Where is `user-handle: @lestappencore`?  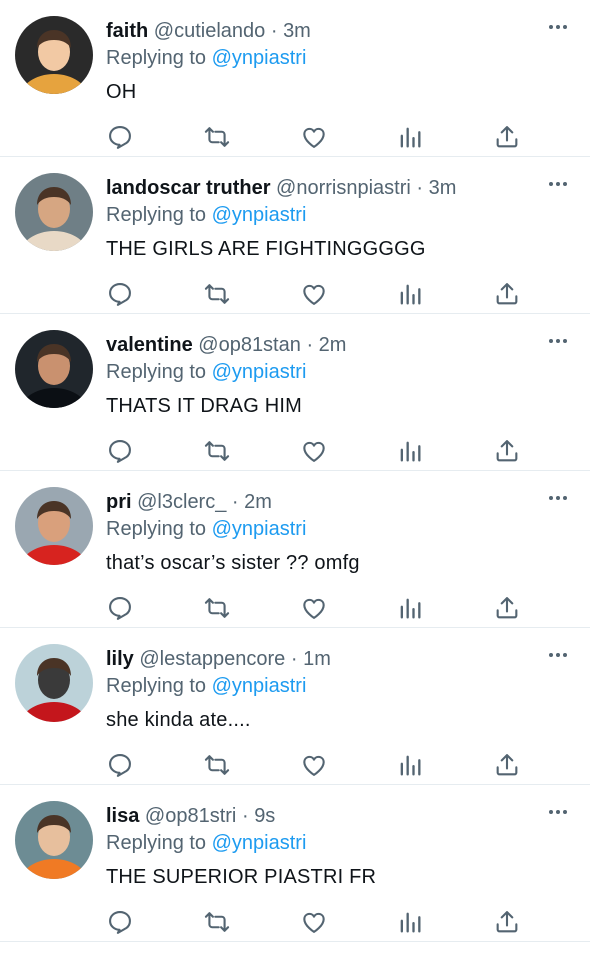
user-handle: @lestappencore is located at coordinates (212, 659).